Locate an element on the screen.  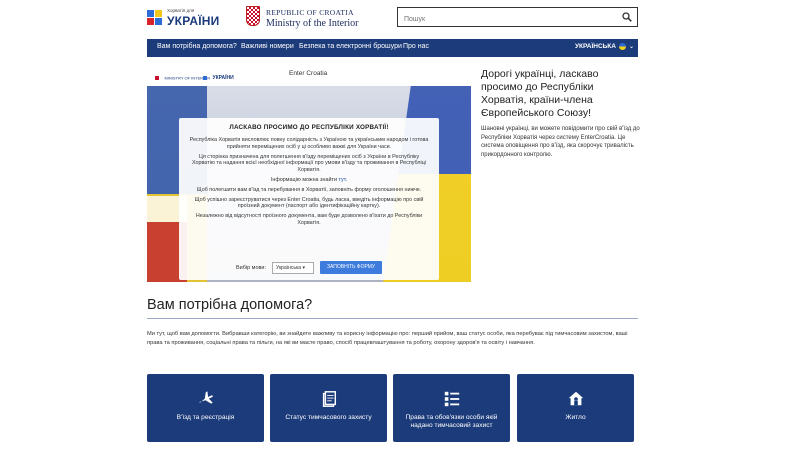
logo-big-text: УКРАЇНИ is located at coordinates (193, 21).